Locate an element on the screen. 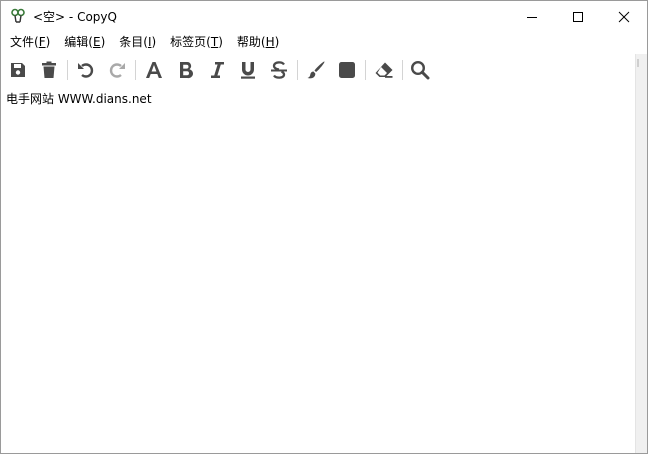  underline-icon is located at coordinates (248, 70).